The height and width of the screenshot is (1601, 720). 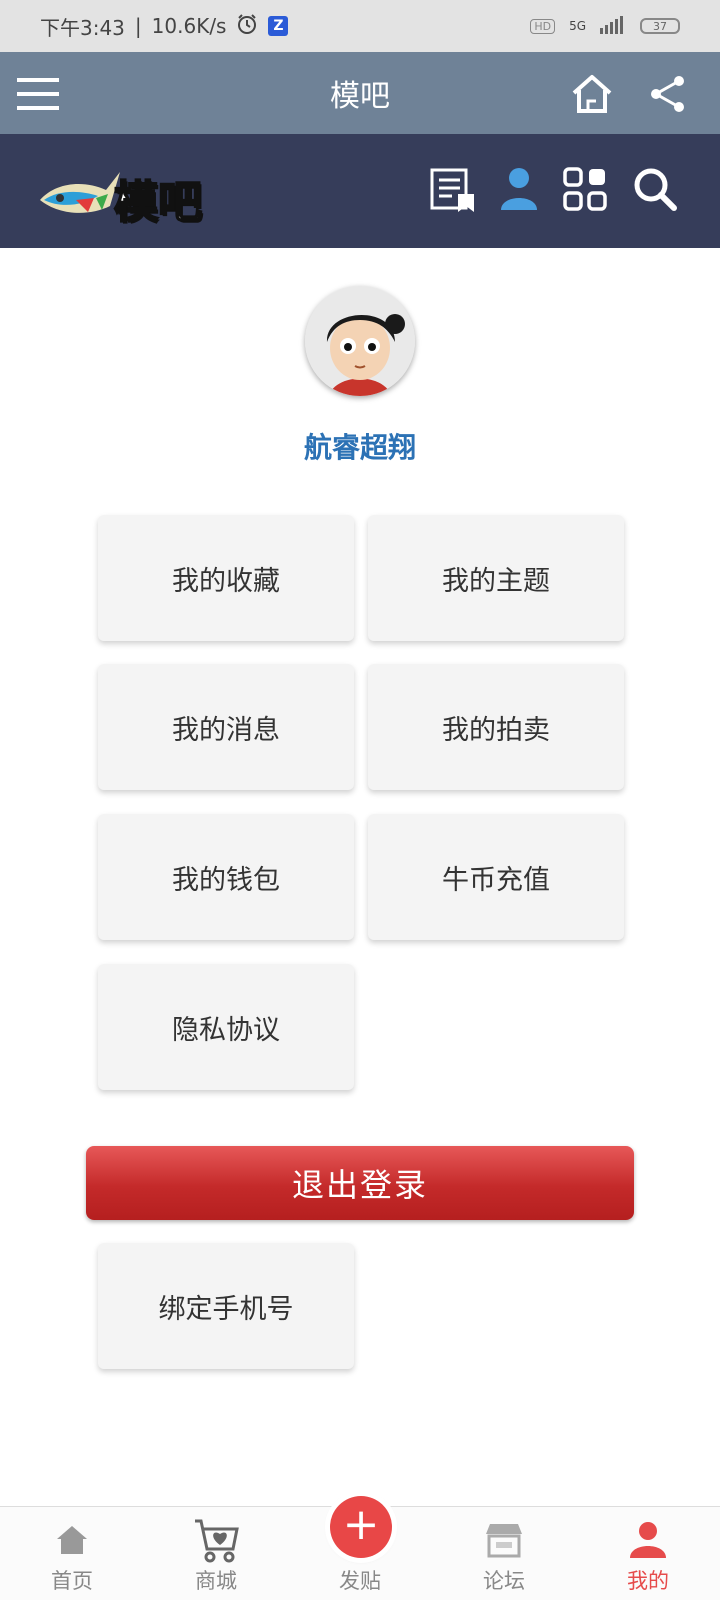 I want to click on share-icon, so click(x=668, y=94).